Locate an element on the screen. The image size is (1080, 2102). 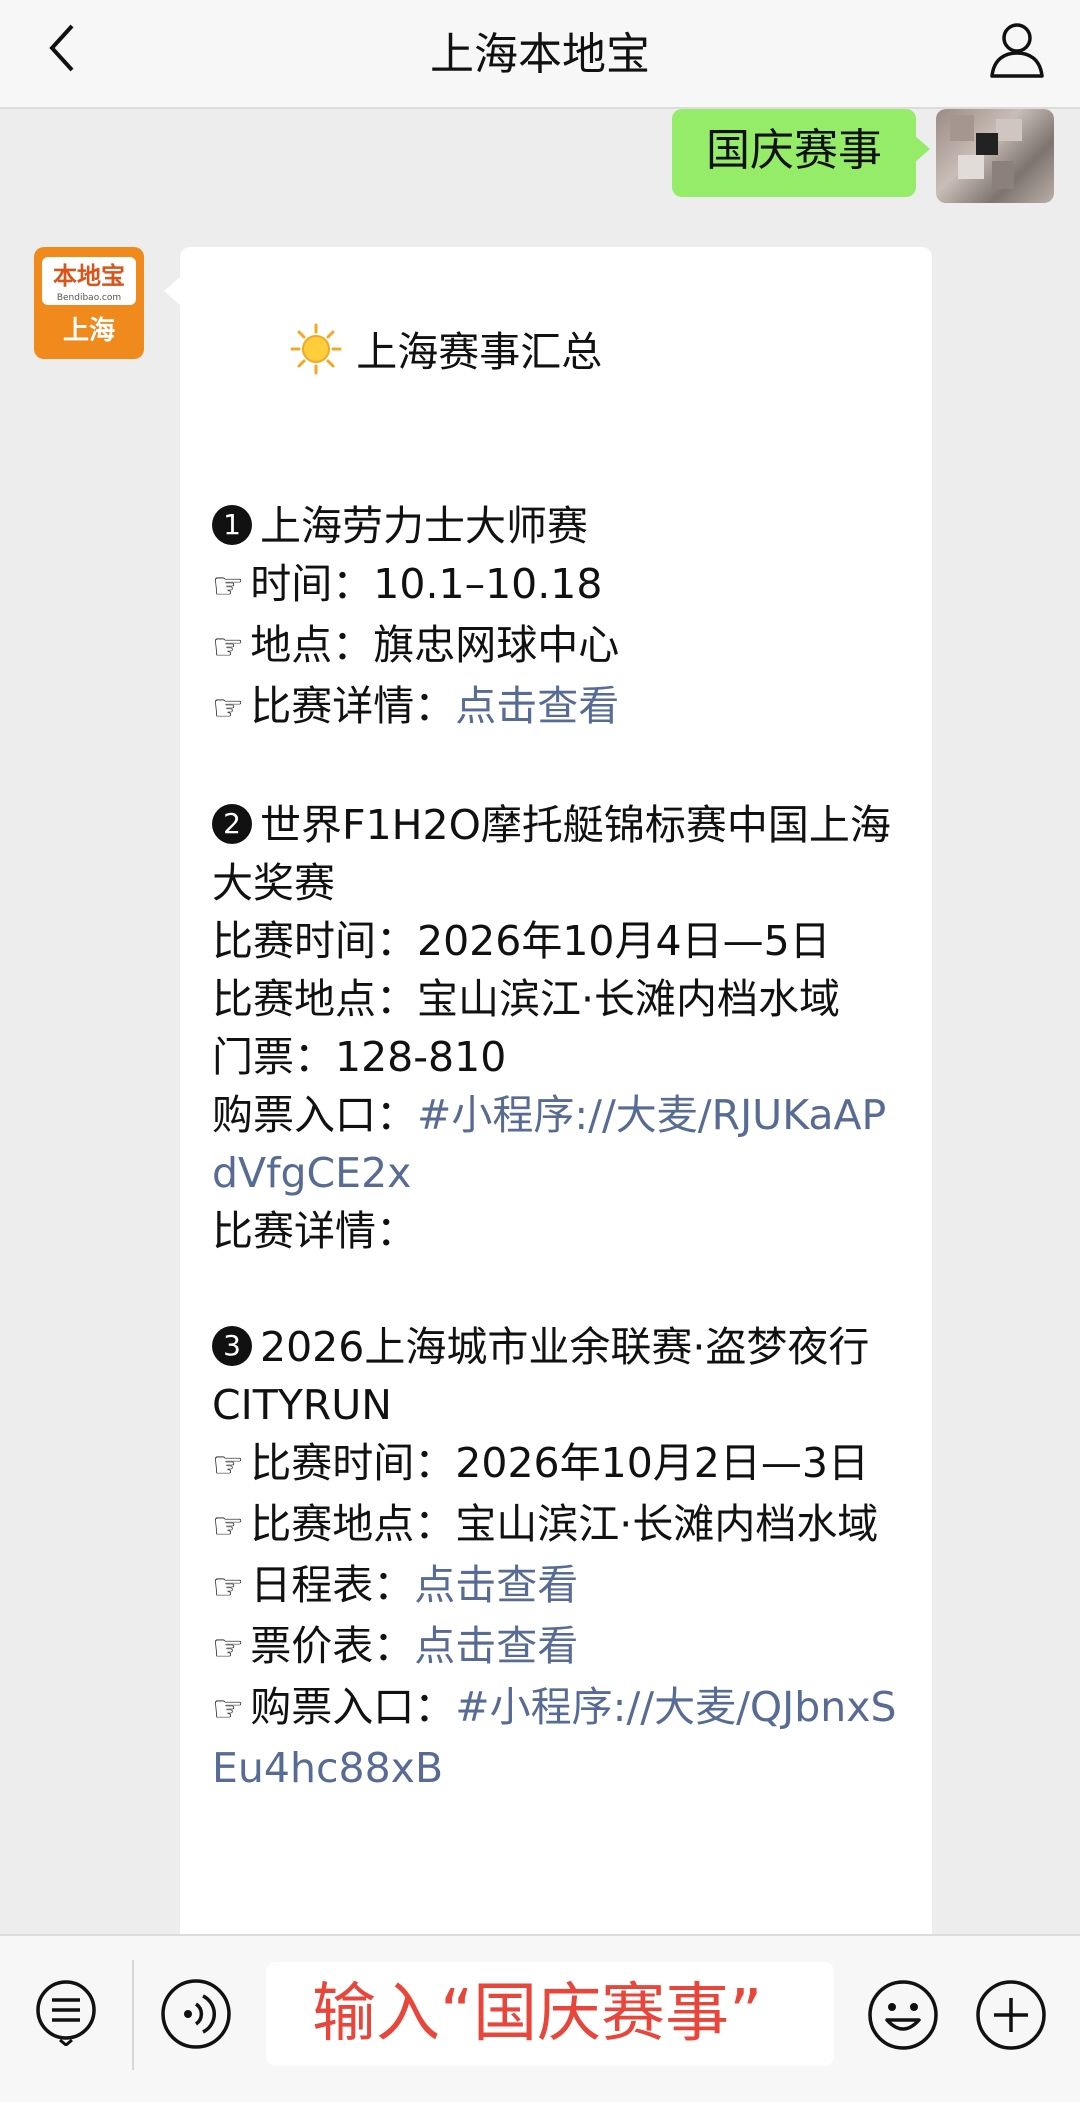
event-1-place-line: ☞ 地点：旗忠网球中心 is located at coordinates (557, 646).